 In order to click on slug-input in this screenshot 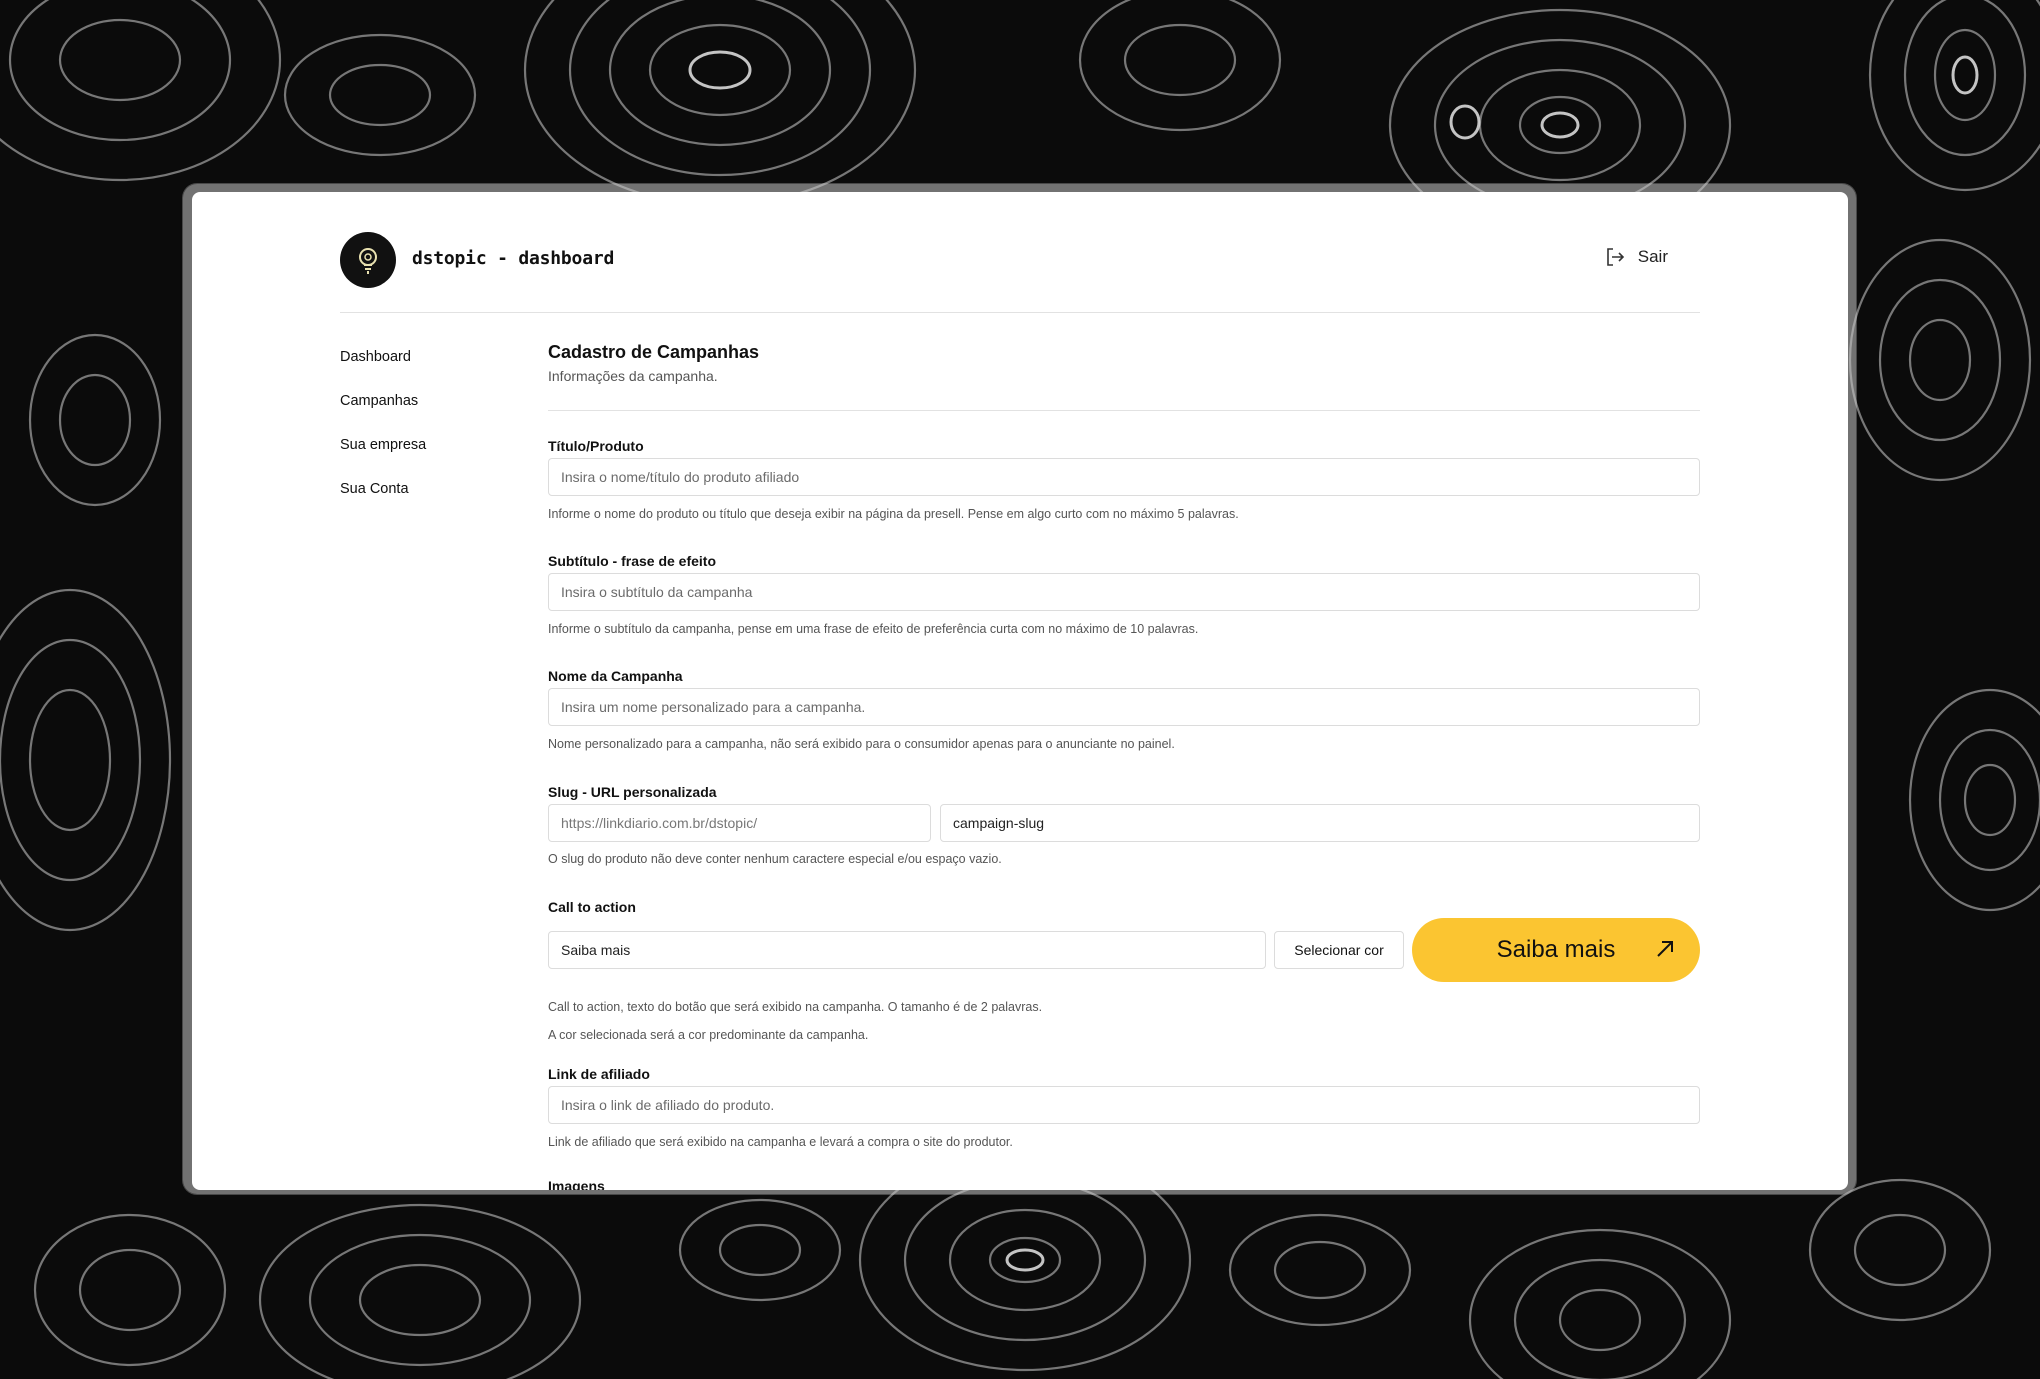, I will do `click(1320, 823)`.